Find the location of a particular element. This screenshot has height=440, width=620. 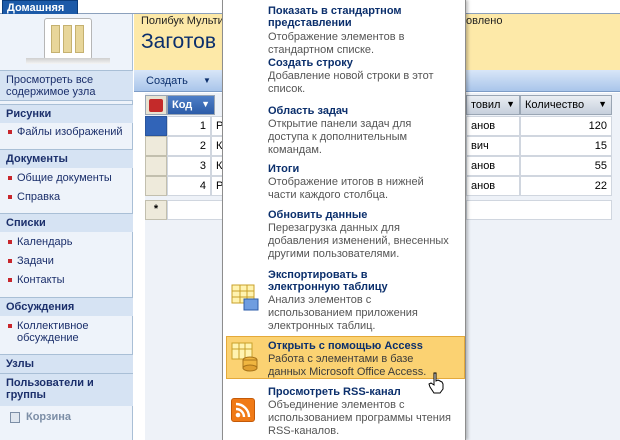

cell-id: 2 is located at coordinates (189, 146).